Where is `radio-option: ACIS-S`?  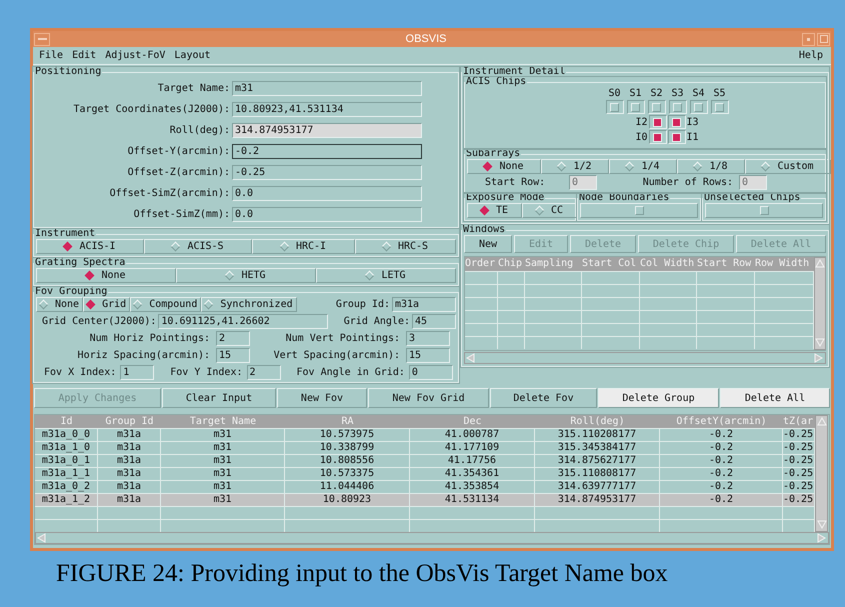
radio-option: ACIS-S is located at coordinates (198, 246).